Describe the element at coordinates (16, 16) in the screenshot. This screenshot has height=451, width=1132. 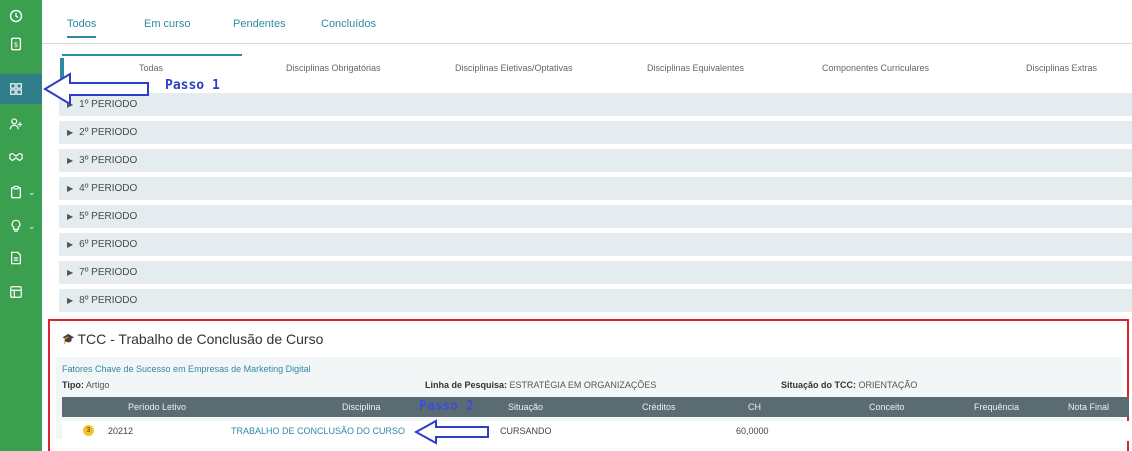
I see `clock-icon` at that location.